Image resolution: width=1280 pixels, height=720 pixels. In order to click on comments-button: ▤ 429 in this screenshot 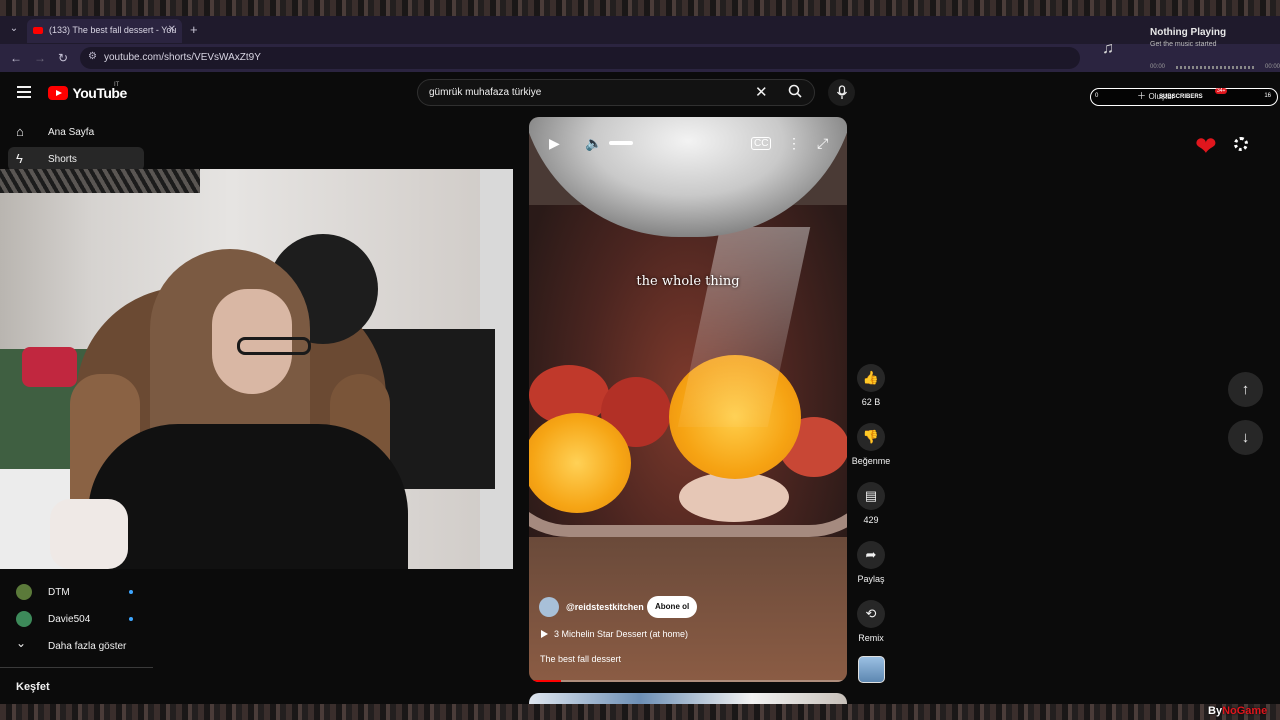, I will do `click(871, 503)`.